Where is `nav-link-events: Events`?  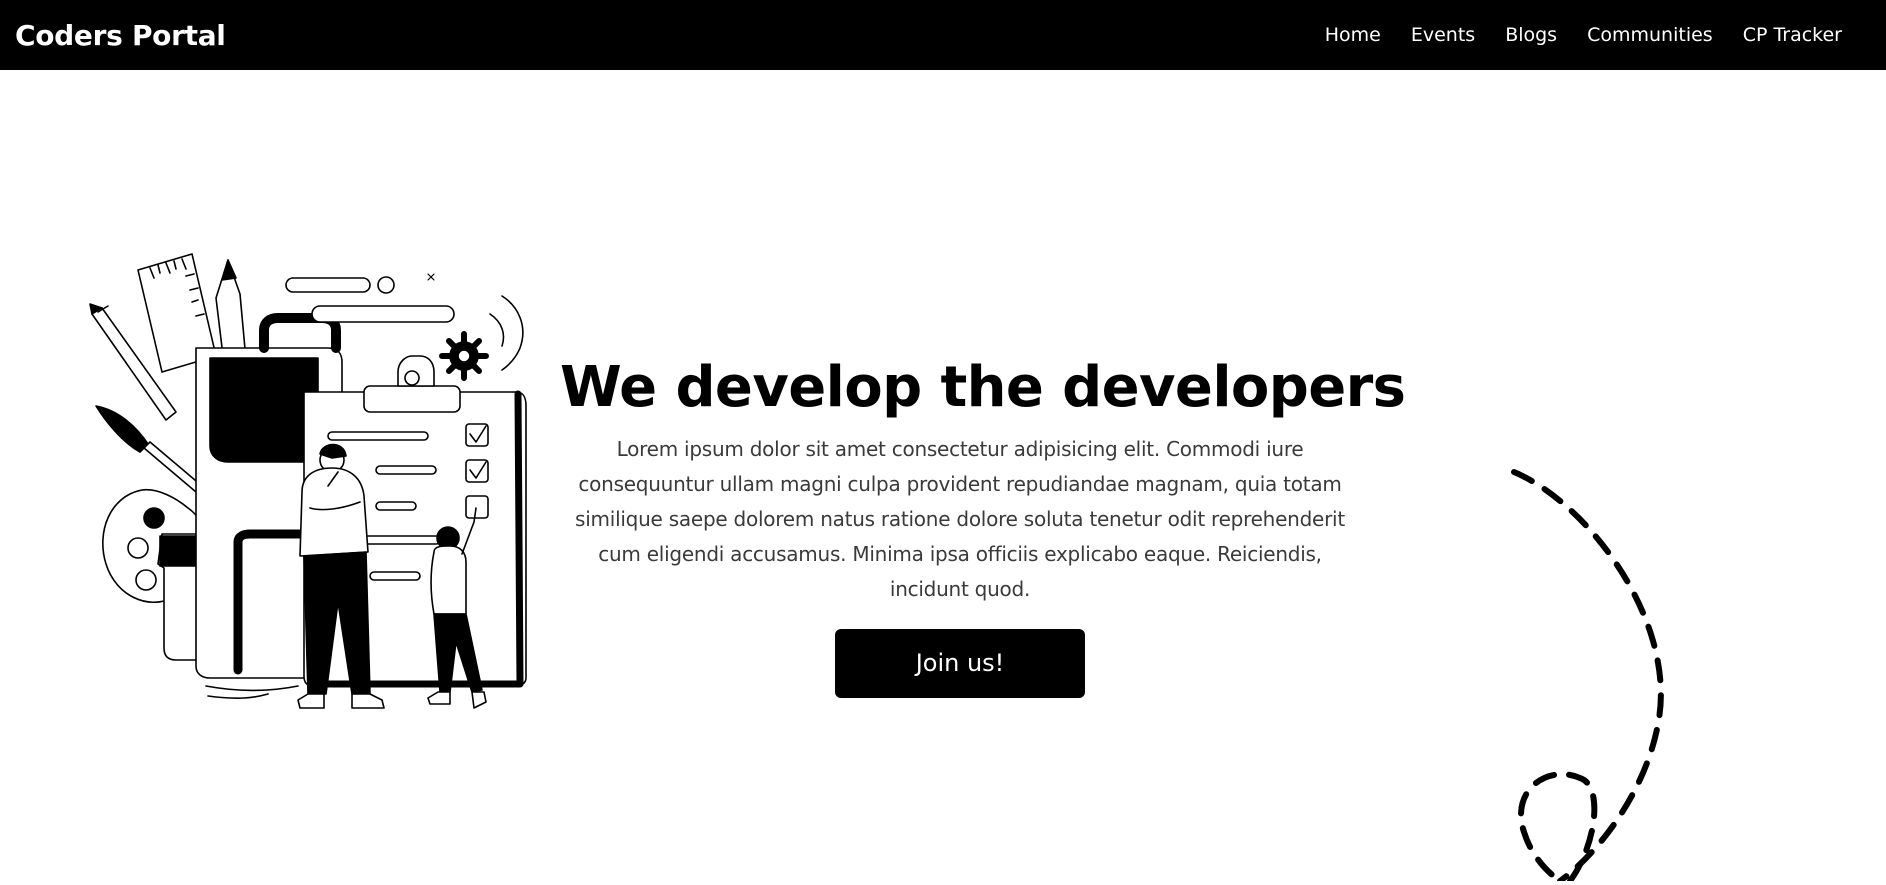 nav-link-events: Events is located at coordinates (1443, 35).